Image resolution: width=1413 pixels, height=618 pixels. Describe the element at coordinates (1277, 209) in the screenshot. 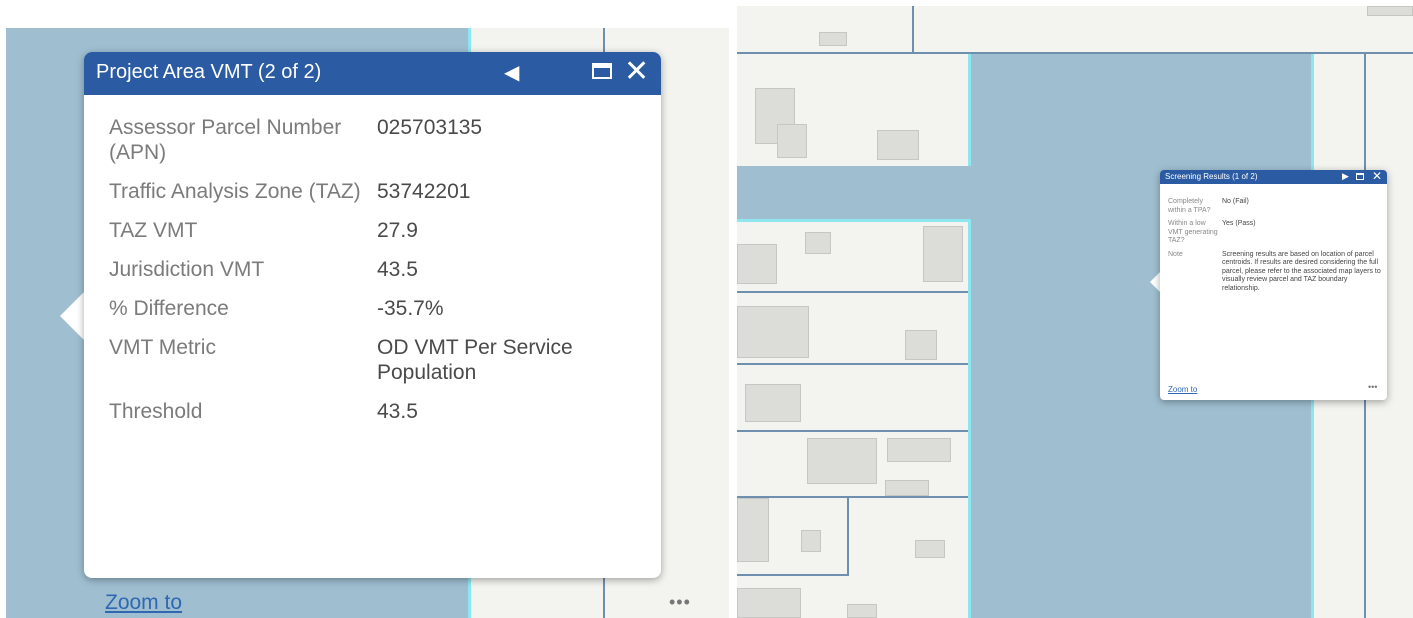

I see `table-row: Completely within a TPA? No (Fail)` at that location.